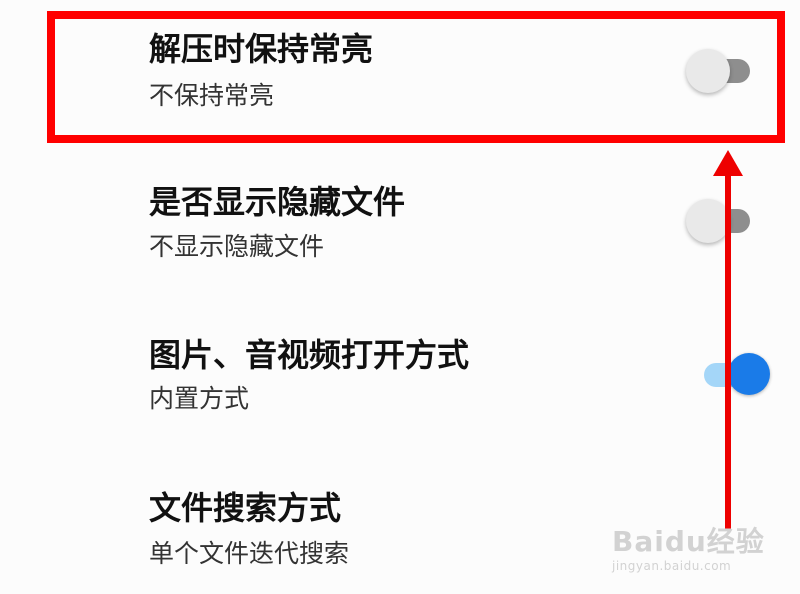 The image size is (800, 594). Describe the element at coordinates (249, 553) in the screenshot. I see `setting-subtitle: 单个文件迭代搜索` at that location.